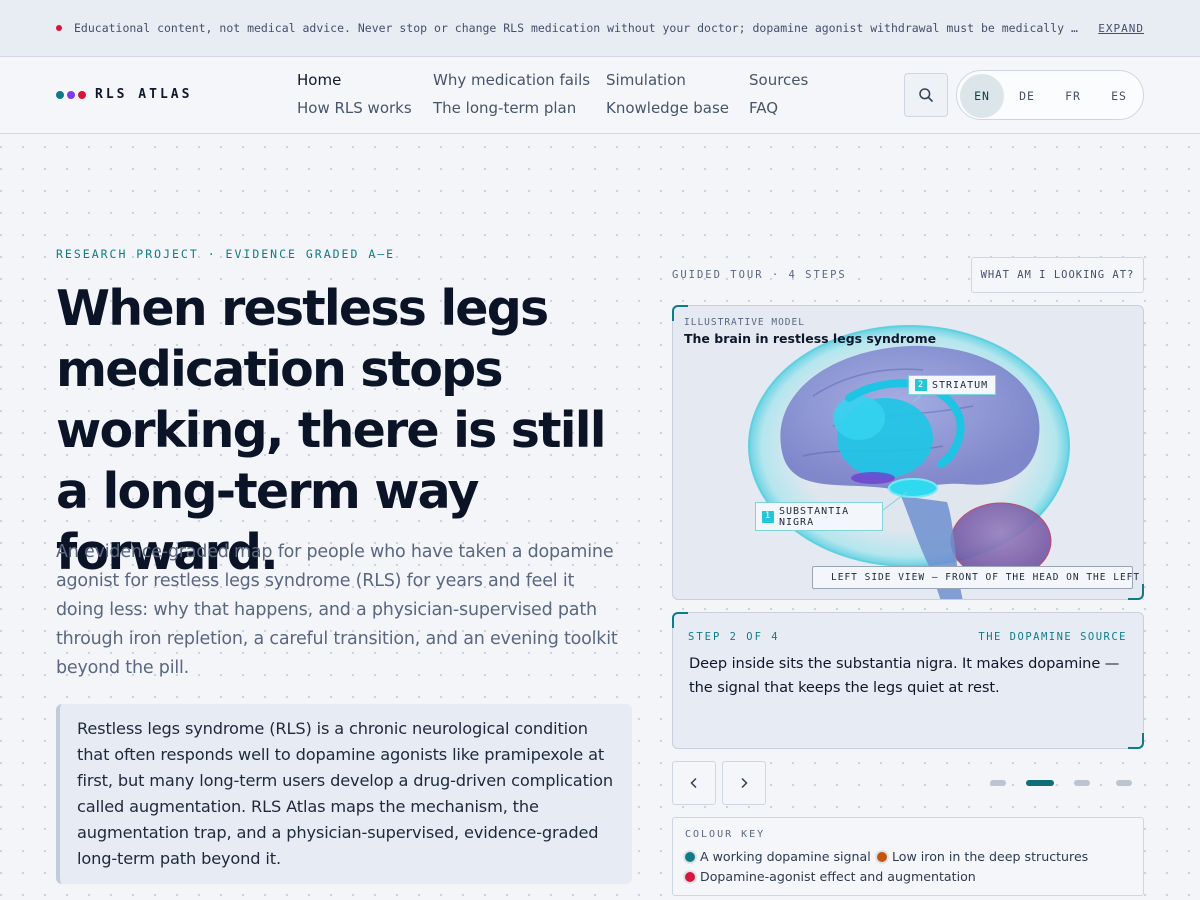 The width and height of the screenshot is (1200, 900). I want to click on viewer-kicker: ILLUSTRATIVE MODEL, so click(744, 322).